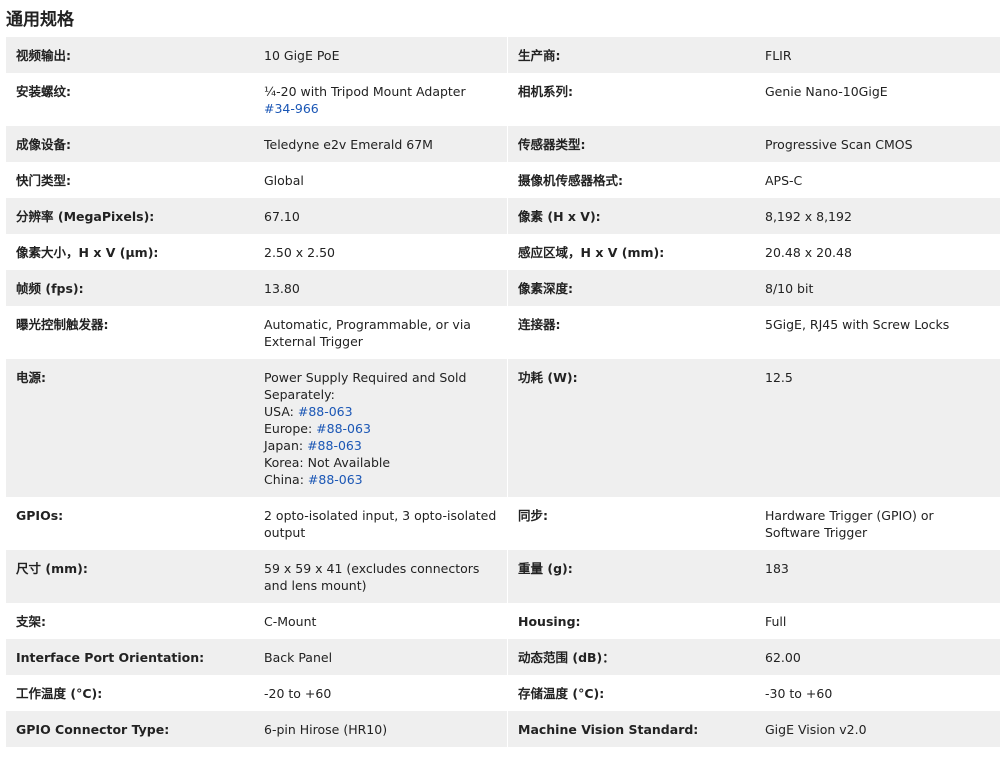  Describe the element at coordinates (43, 91) in the screenshot. I see `spec-label: 安装螺纹:` at that location.